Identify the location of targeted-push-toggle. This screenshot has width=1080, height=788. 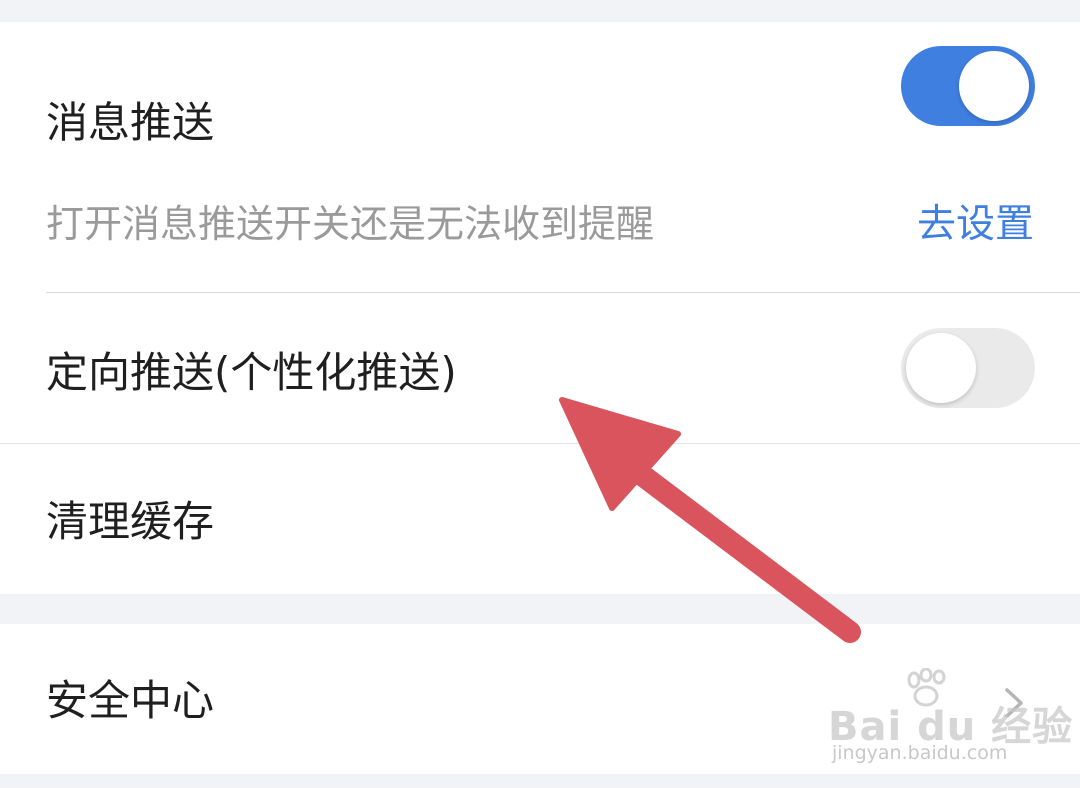
(968, 368).